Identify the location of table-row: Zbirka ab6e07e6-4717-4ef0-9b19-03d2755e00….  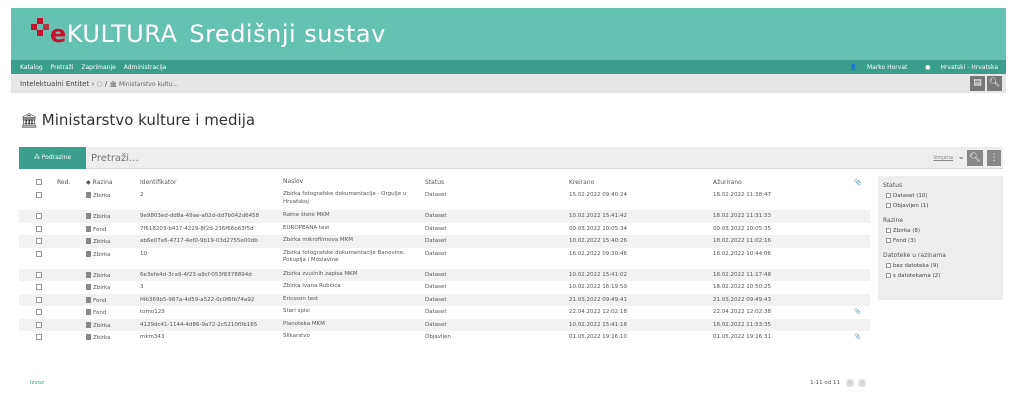
(444, 241).